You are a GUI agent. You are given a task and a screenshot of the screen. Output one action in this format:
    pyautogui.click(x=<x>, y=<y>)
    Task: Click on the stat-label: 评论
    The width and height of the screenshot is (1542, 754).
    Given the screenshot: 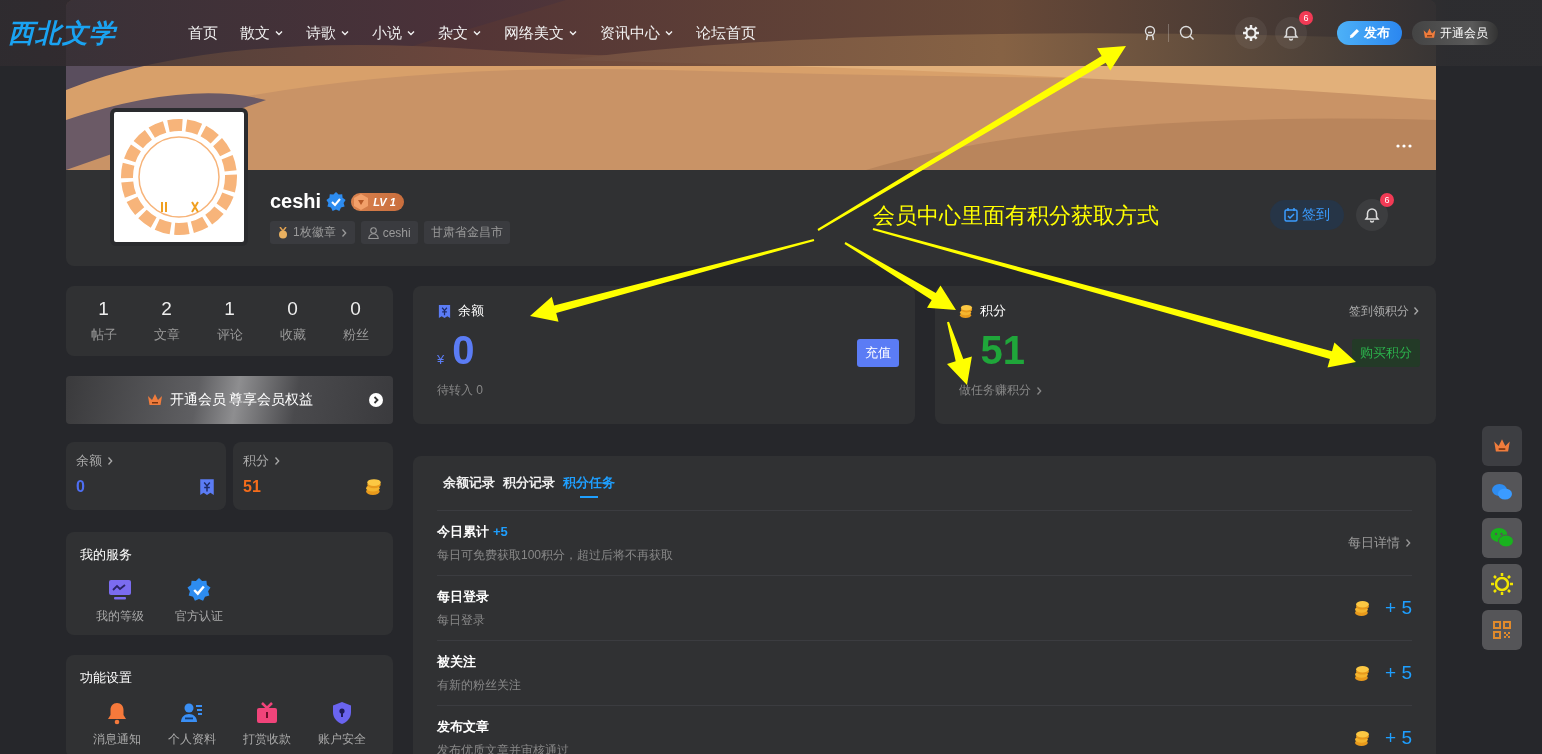 What is the action you would take?
    pyautogui.click(x=229, y=335)
    